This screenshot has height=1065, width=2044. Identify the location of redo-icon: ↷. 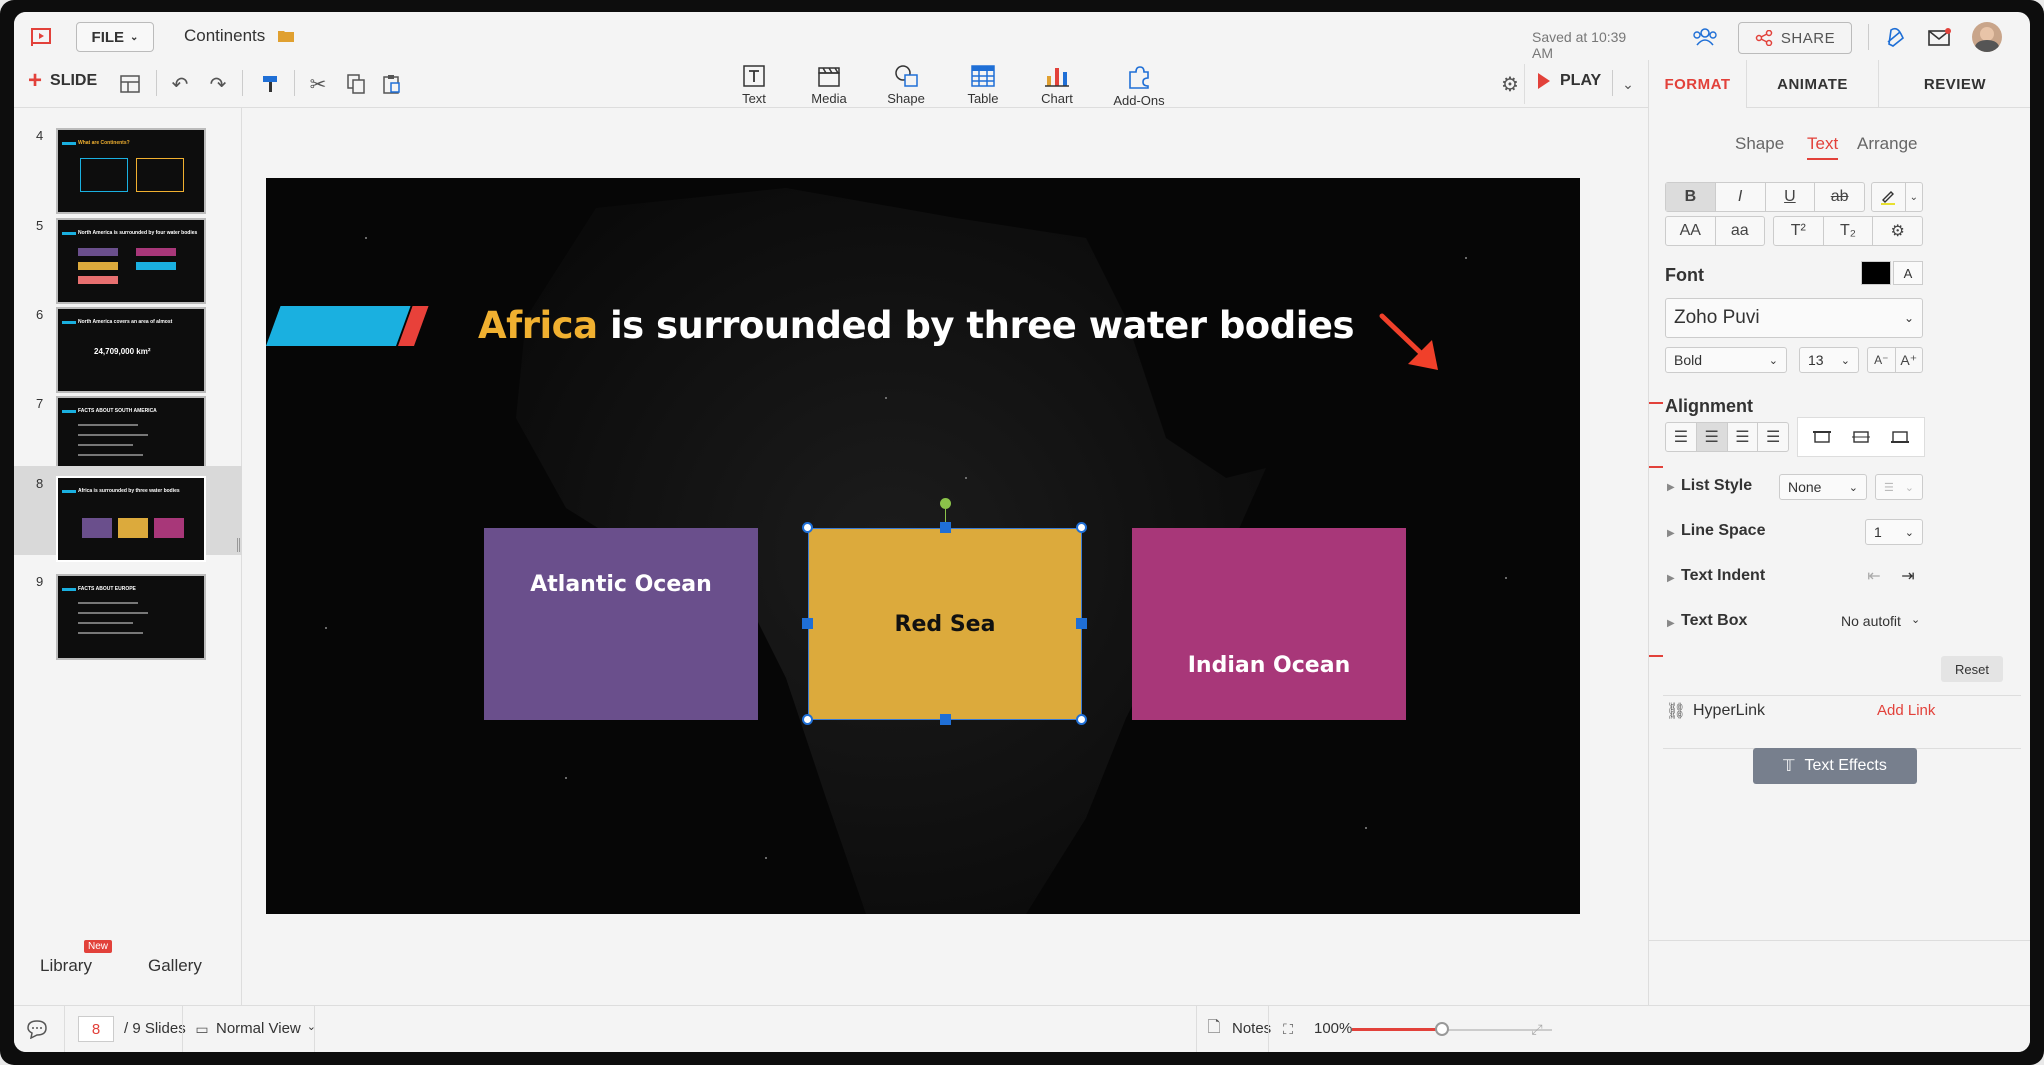
(218, 84).